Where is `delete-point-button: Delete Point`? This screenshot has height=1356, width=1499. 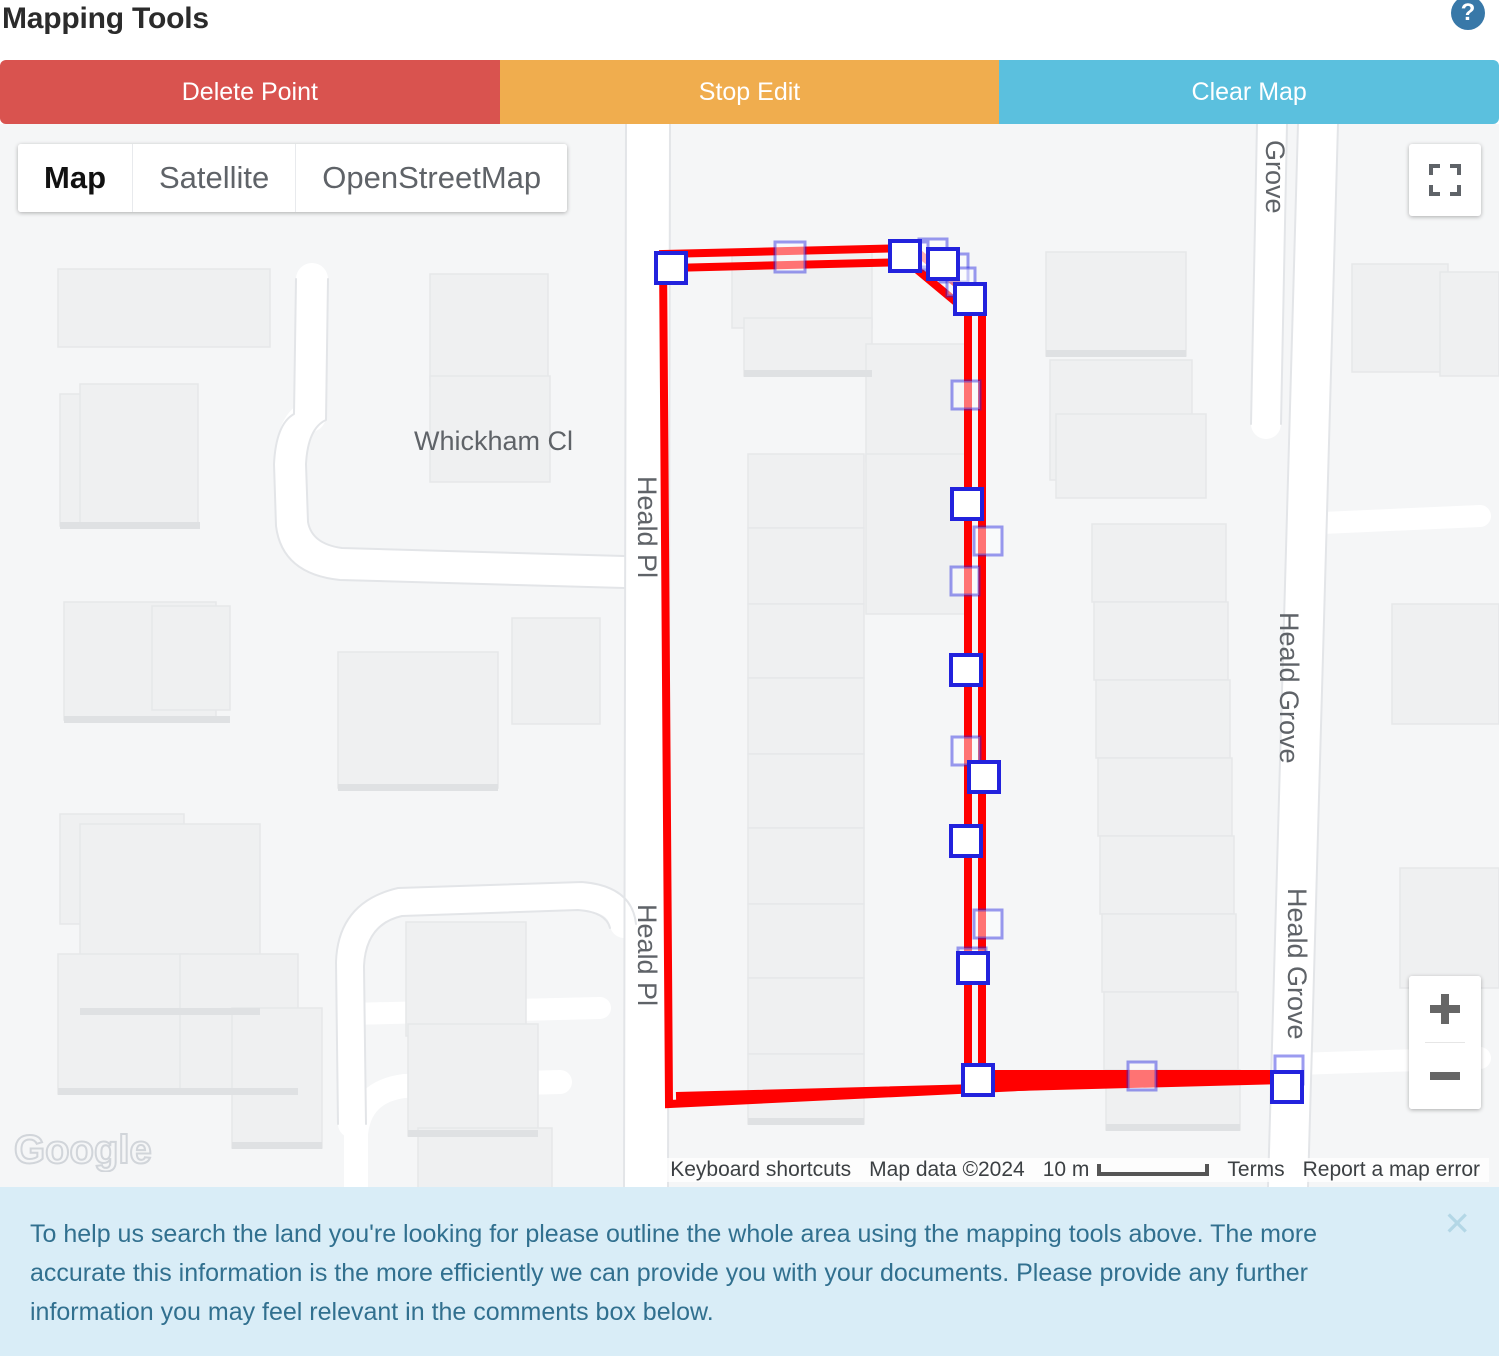 delete-point-button: Delete Point is located at coordinates (250, 92).